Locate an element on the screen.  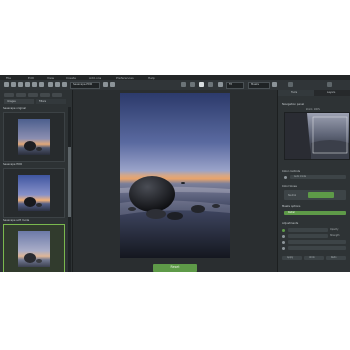
settings-icon is located at coordinates (274, 84).